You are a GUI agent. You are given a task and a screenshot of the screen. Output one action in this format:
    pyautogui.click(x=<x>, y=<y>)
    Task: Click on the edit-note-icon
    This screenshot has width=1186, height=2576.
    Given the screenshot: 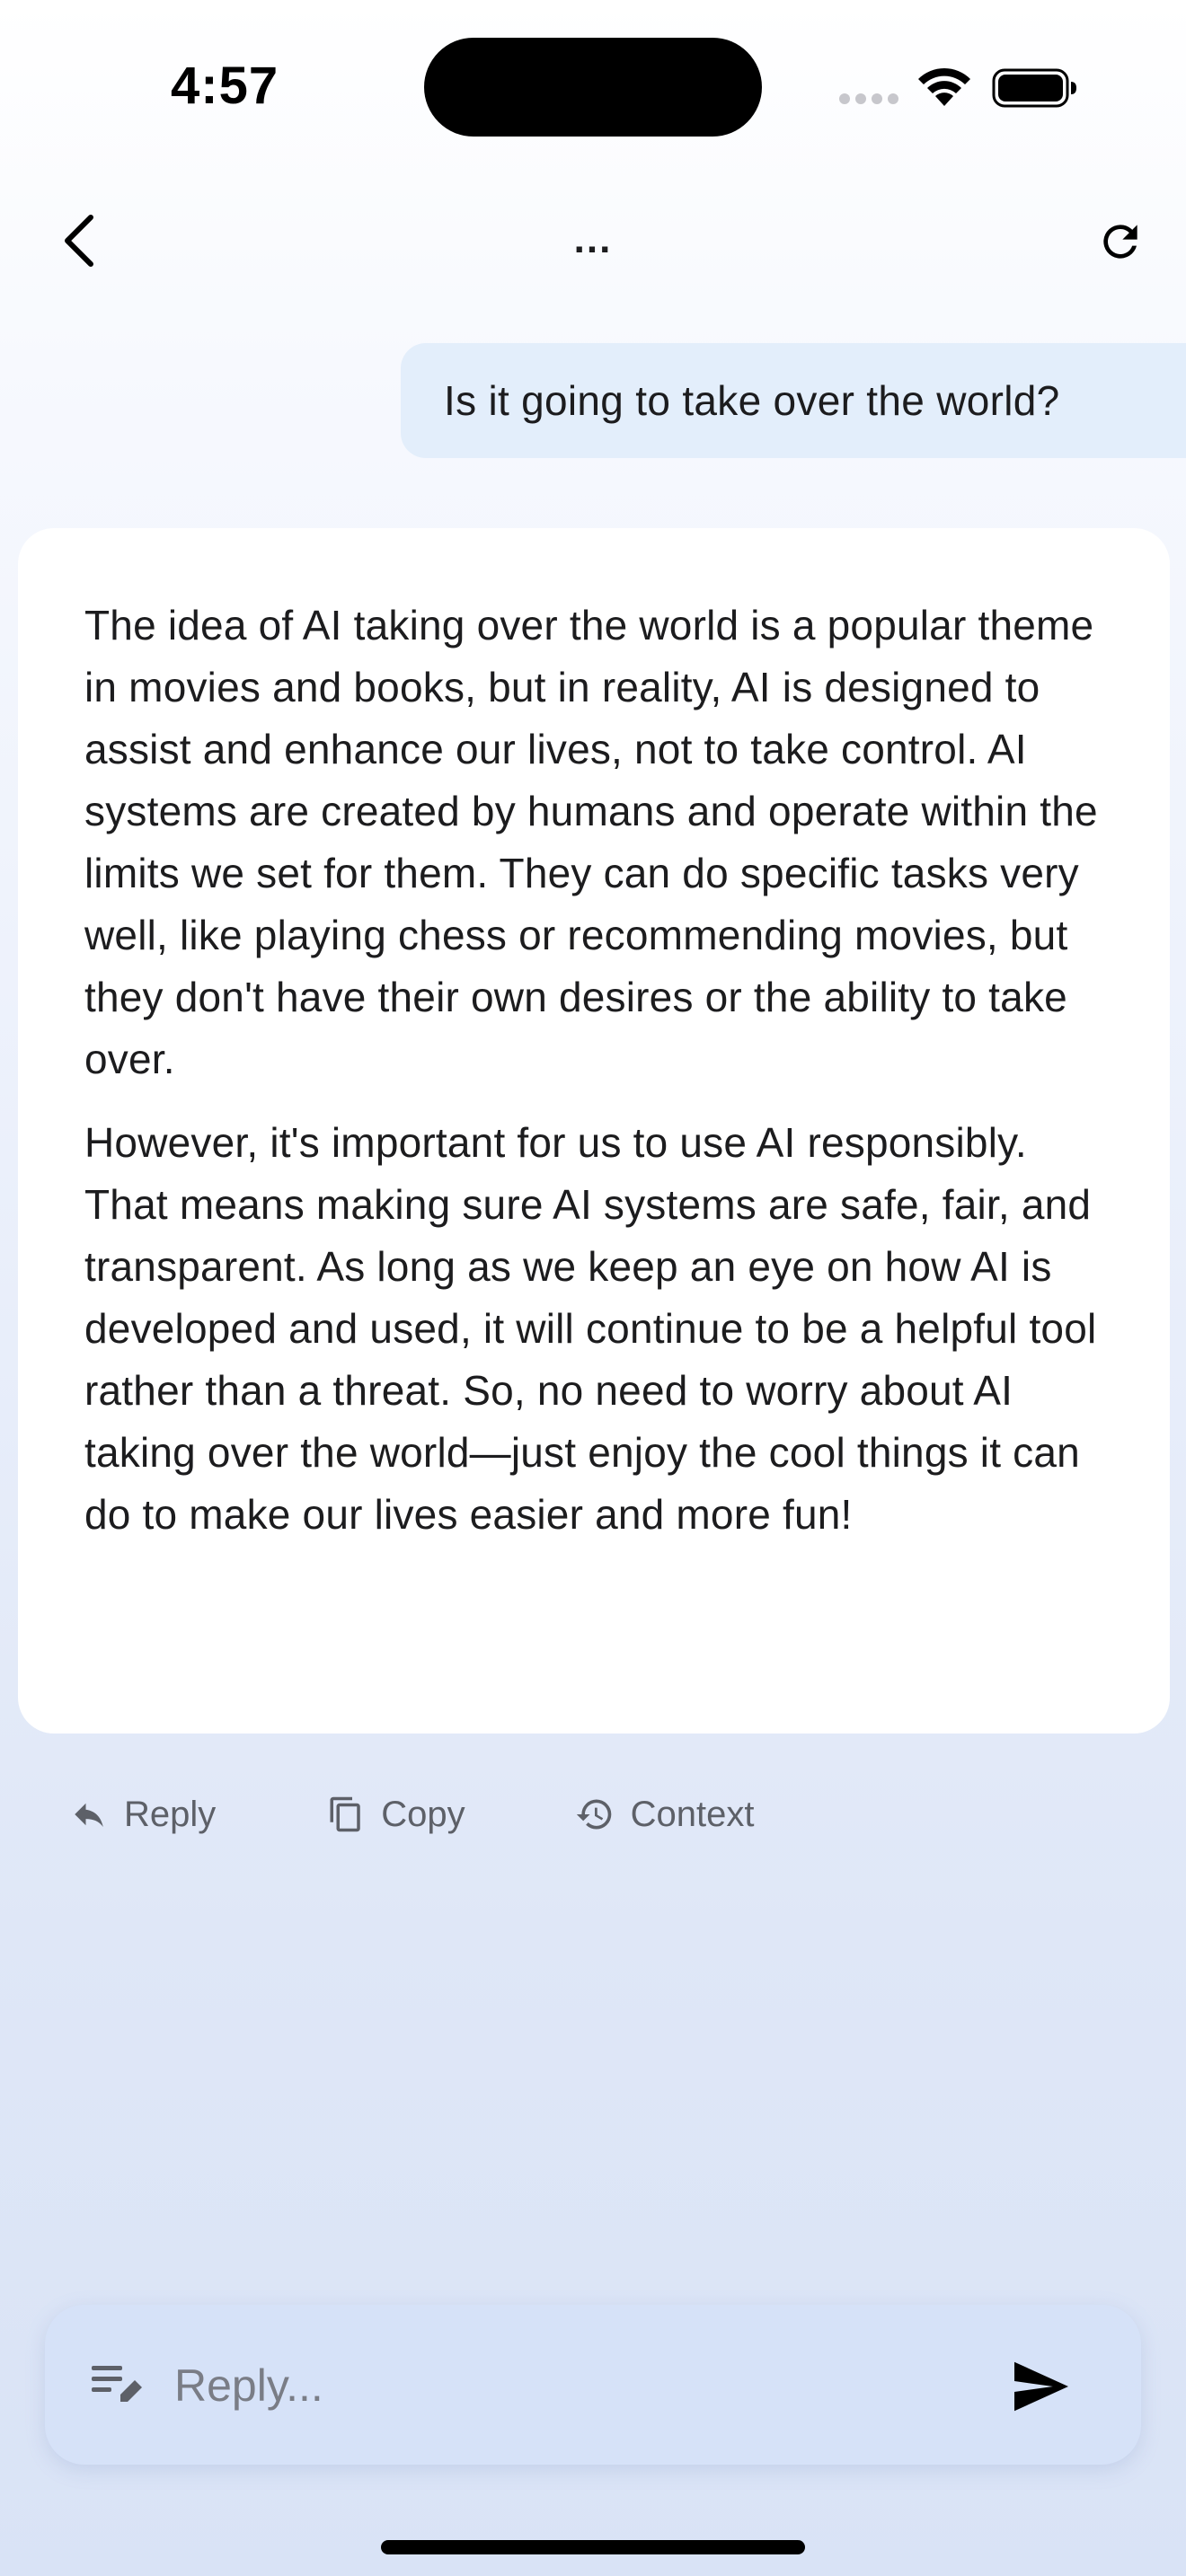 What is the action you would take?
    pyautogui.click(x=118, y=2386)
    